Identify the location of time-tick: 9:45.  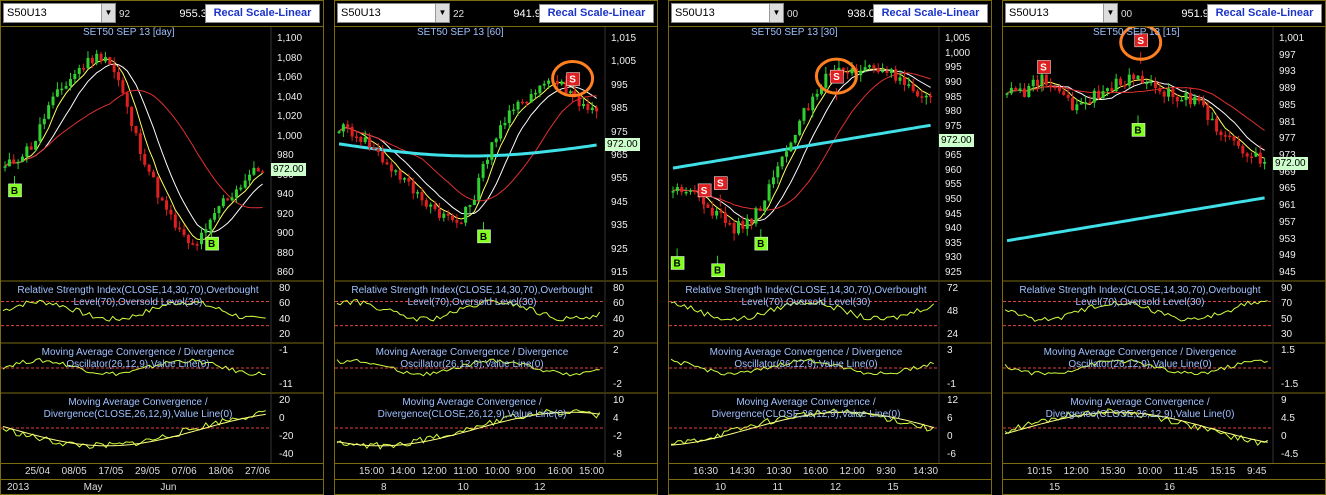
(1257, 471).